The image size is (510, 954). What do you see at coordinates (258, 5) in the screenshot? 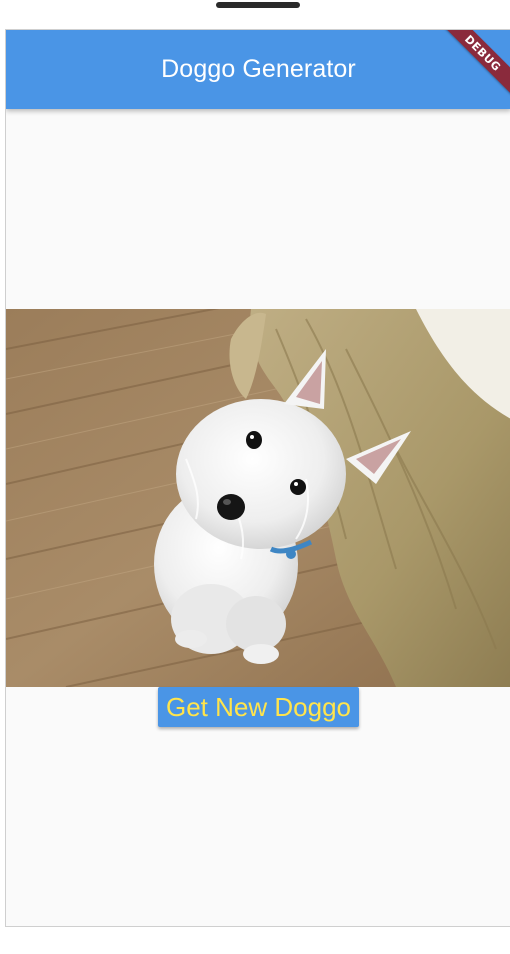
I see `home-indicator` at bounding box center [258, 5].